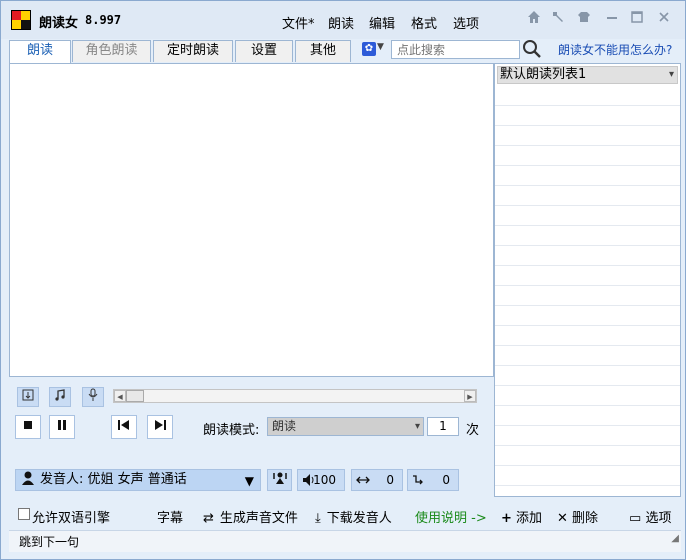 The image size is (686, 560). Describe the element at coordinates (93, 397) in the screenshot. I see `microphone-icon` at that location.